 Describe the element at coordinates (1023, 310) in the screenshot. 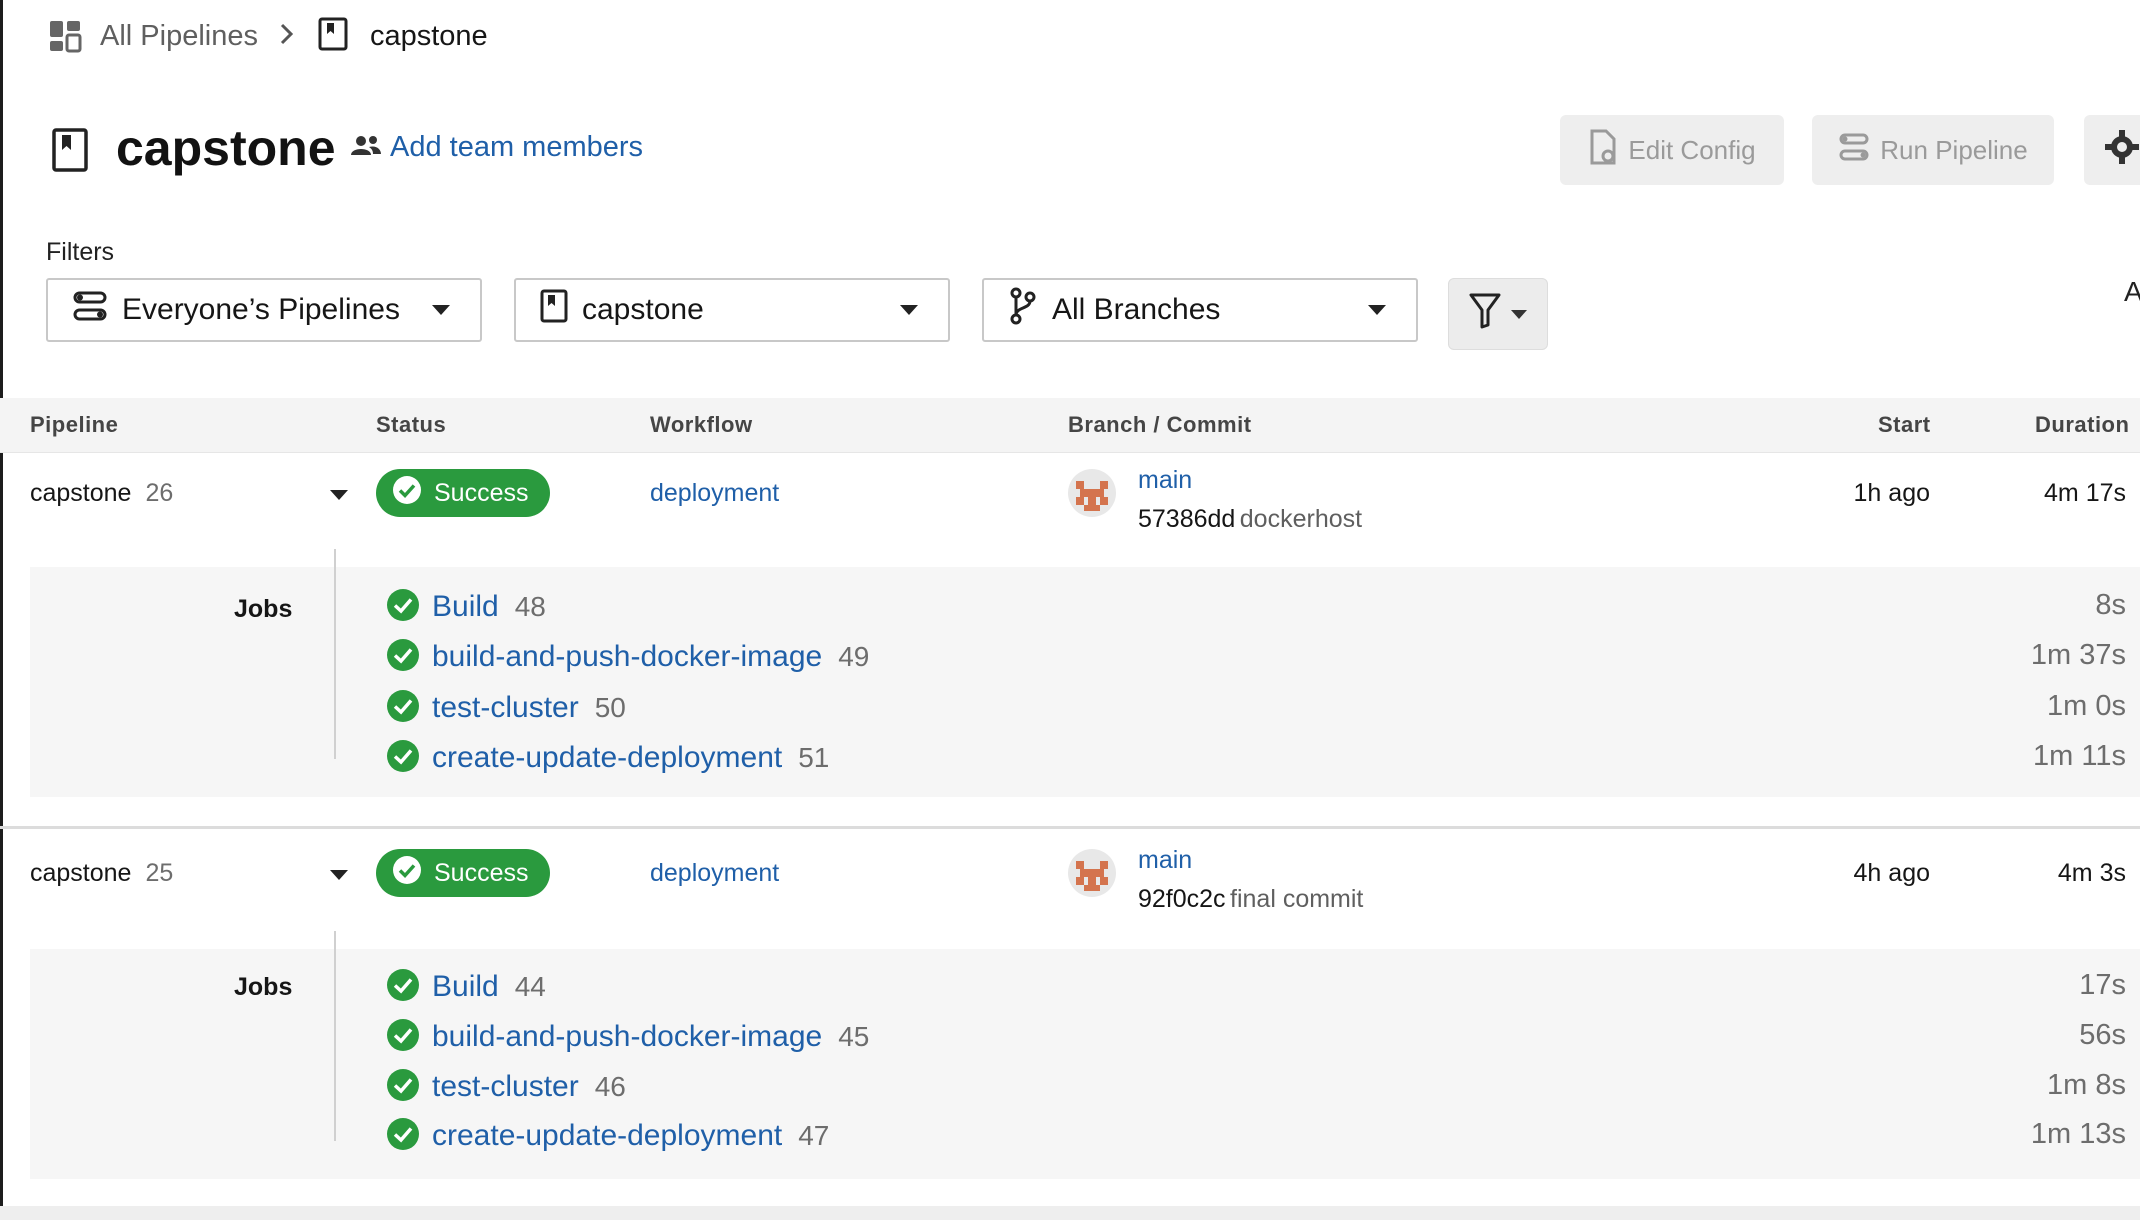

I see `branch-icon` at that location.